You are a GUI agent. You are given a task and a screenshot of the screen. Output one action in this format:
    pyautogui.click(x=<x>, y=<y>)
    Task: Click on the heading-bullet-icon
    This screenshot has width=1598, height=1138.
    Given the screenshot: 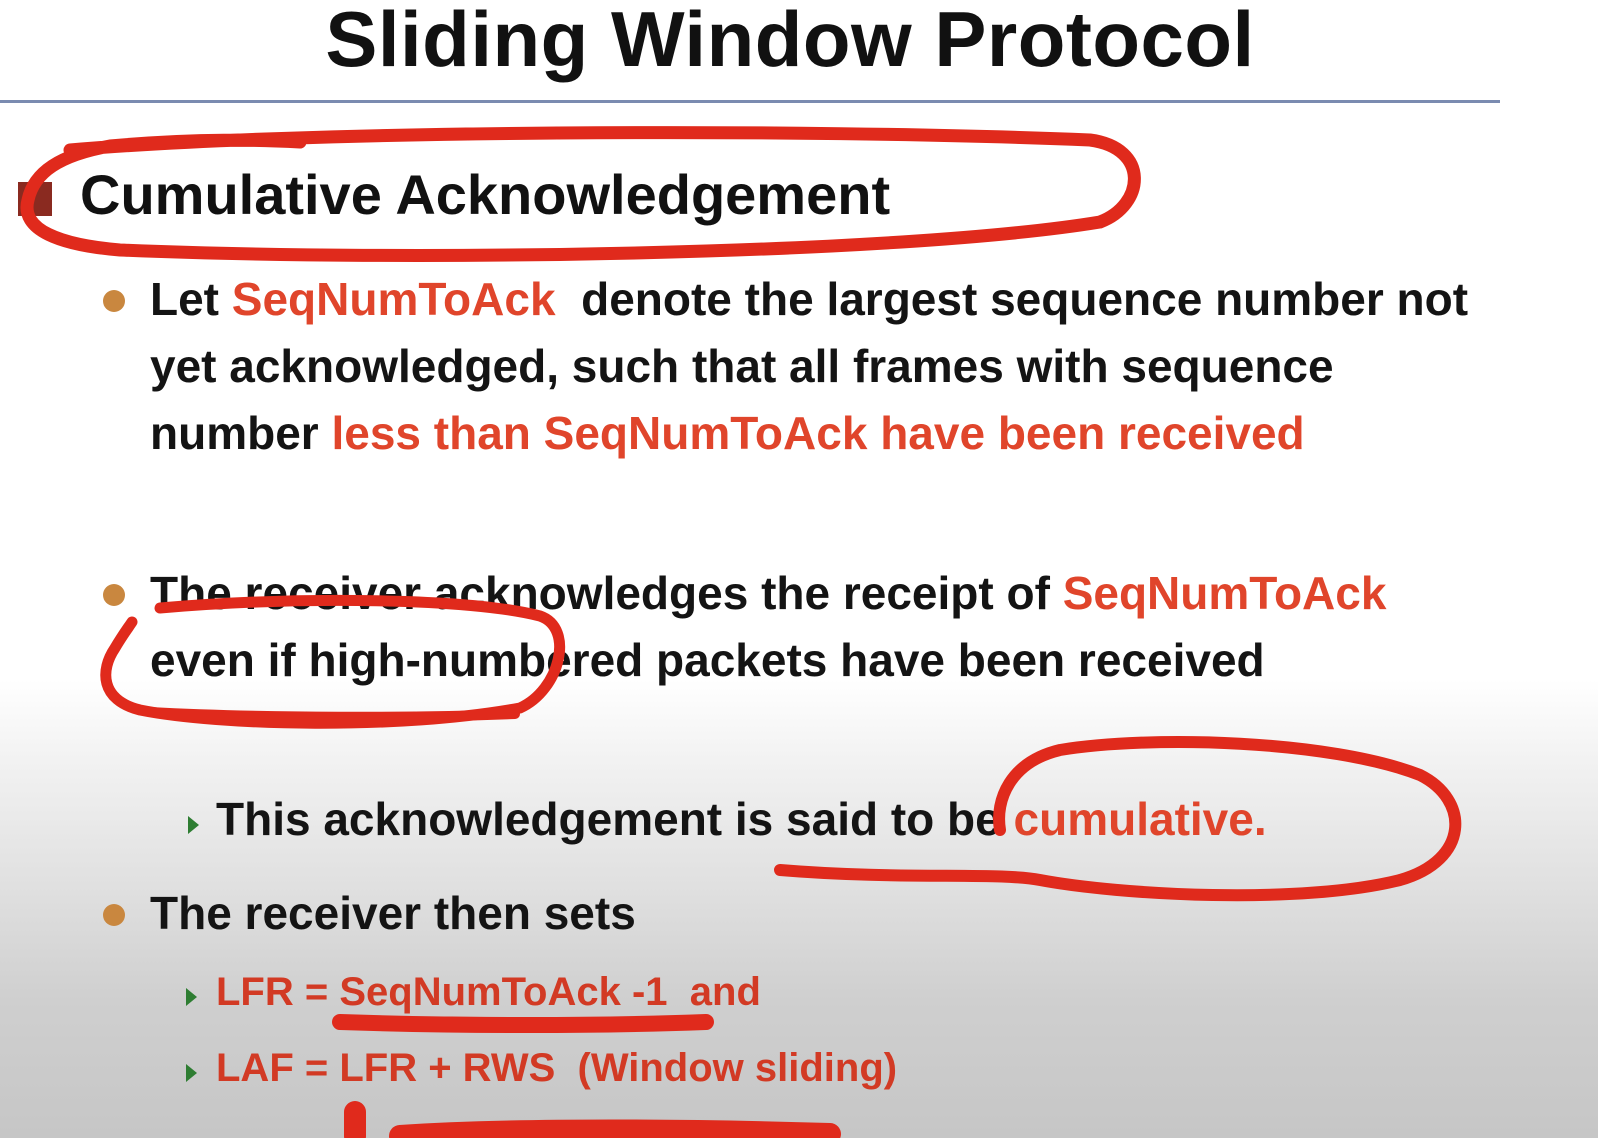 What is the action you would take?
    pyautogui.click(x=35, y=199)
    